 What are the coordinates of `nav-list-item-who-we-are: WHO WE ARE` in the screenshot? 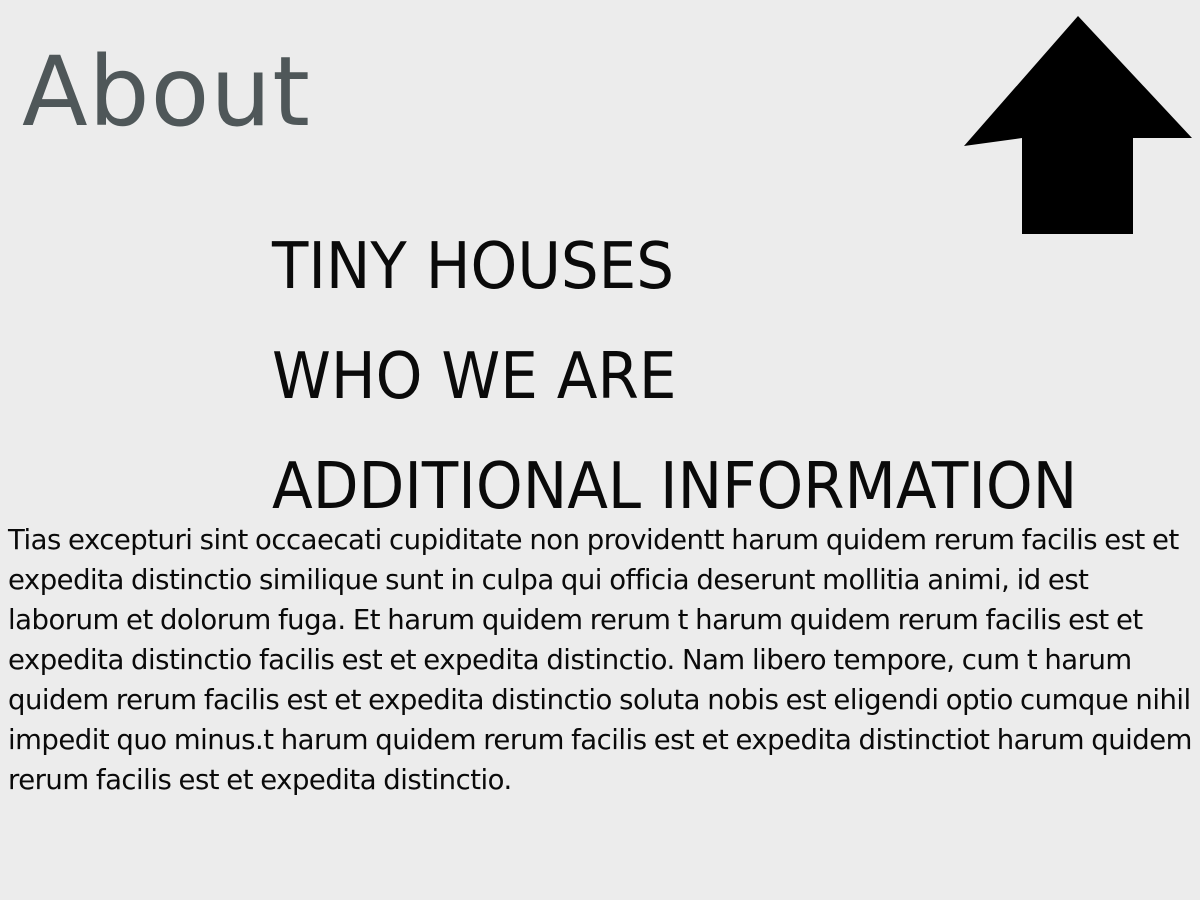 It's located at (705, 377).